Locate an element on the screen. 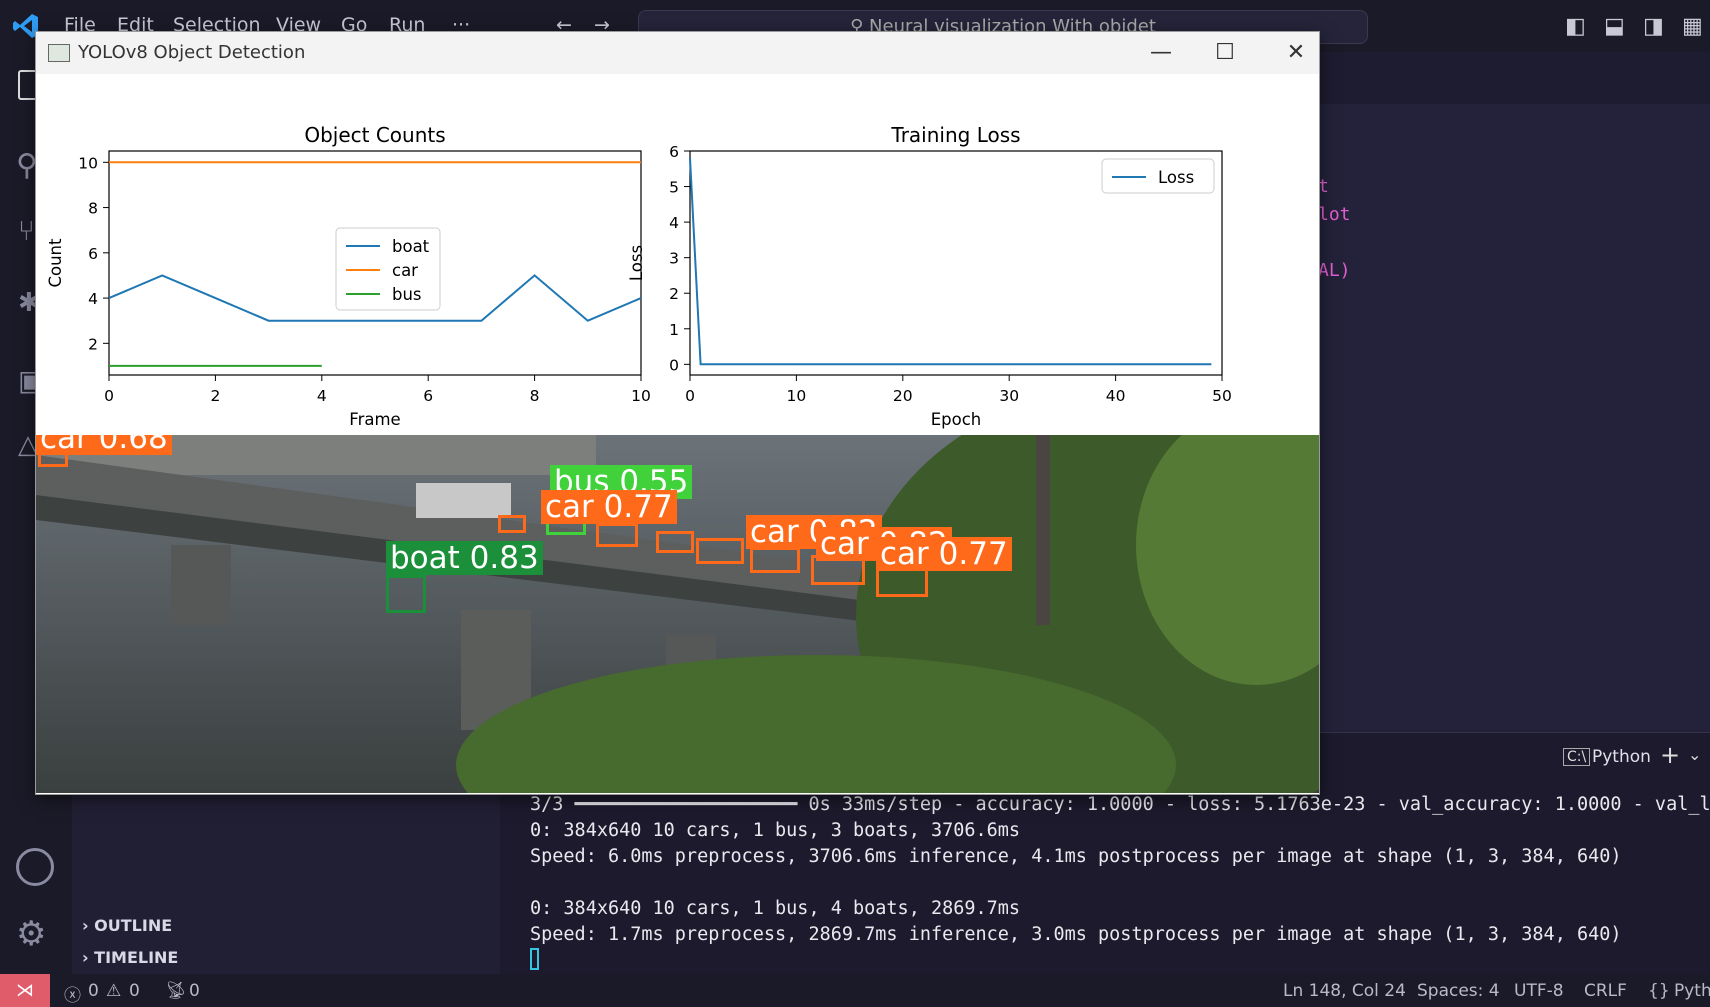 The image size is (1710, 1007). terminal-dropdown-chevron-icon: ⌄ is located at coordinates (1694, 754).